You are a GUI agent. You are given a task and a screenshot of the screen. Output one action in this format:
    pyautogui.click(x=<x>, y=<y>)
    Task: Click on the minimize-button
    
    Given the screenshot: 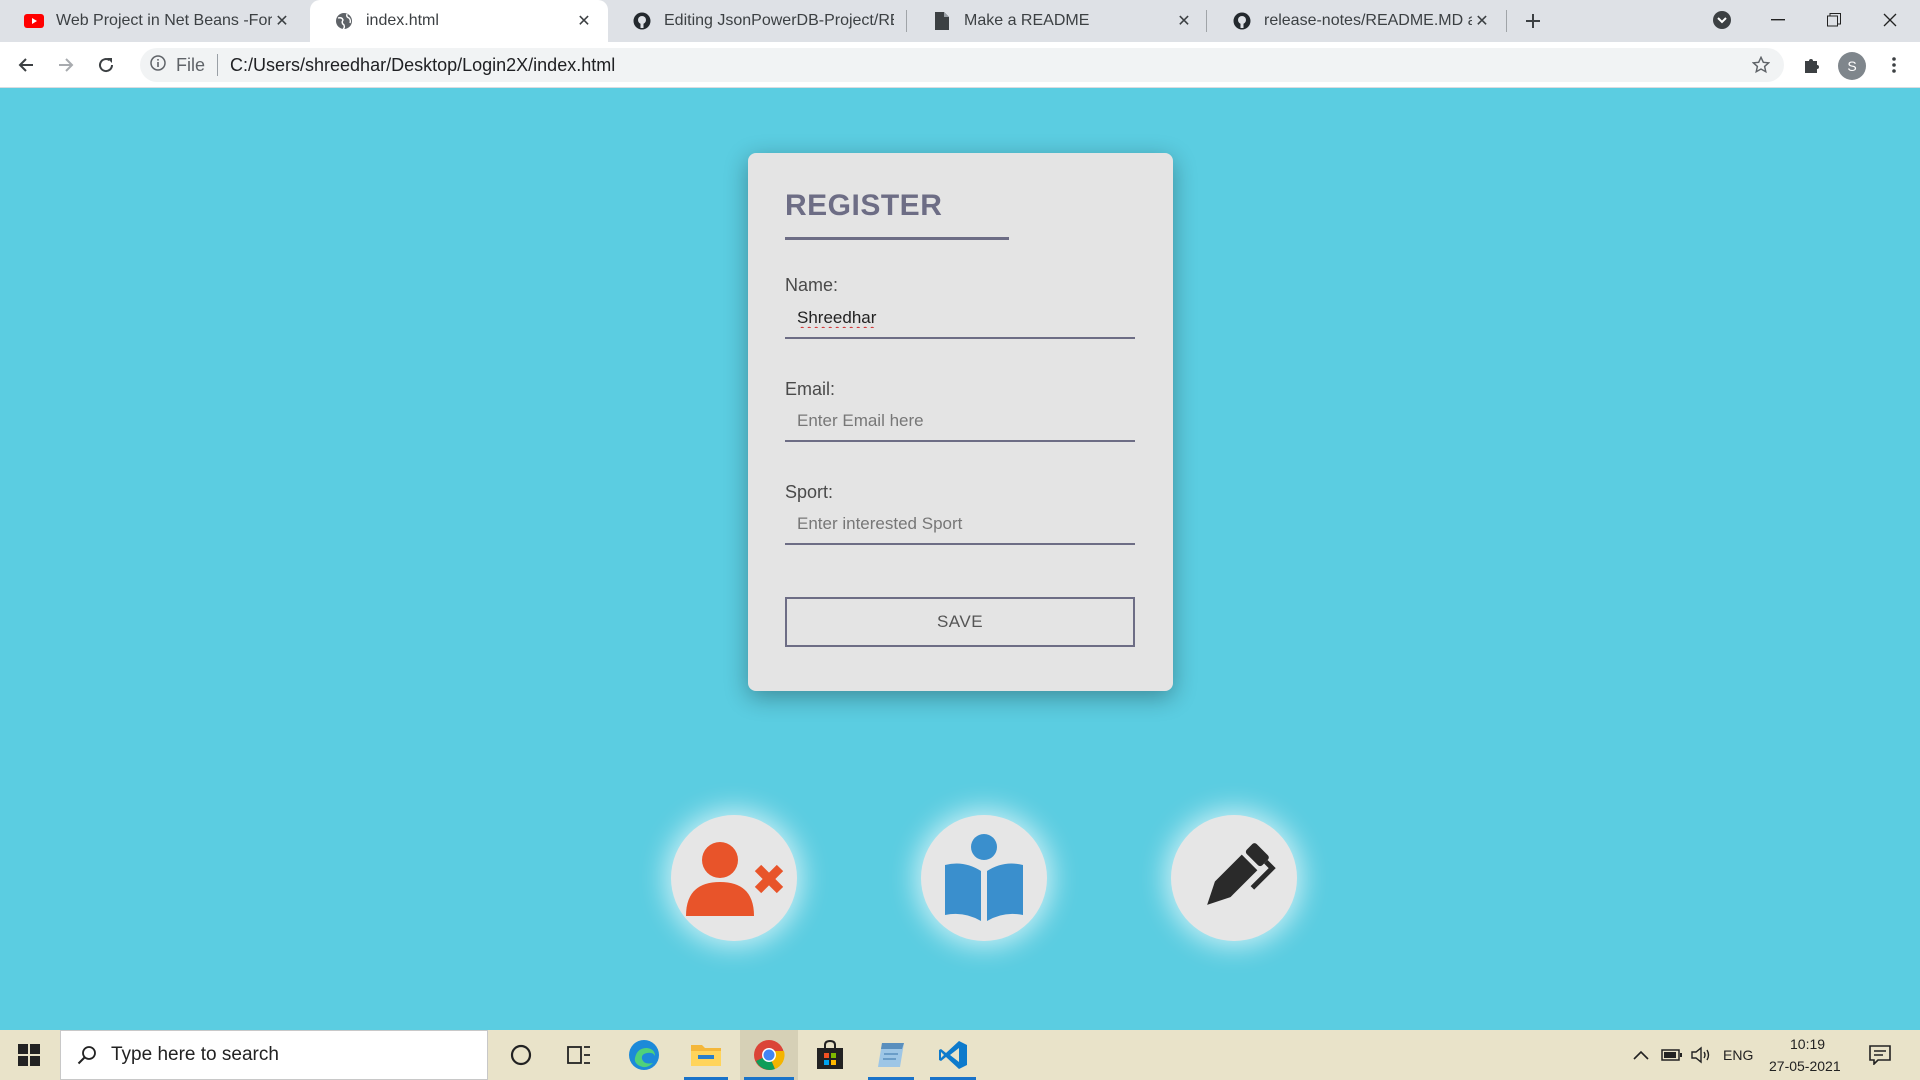 What is the action you would take?
    pyautogui.click(x=1778, y=20)
    